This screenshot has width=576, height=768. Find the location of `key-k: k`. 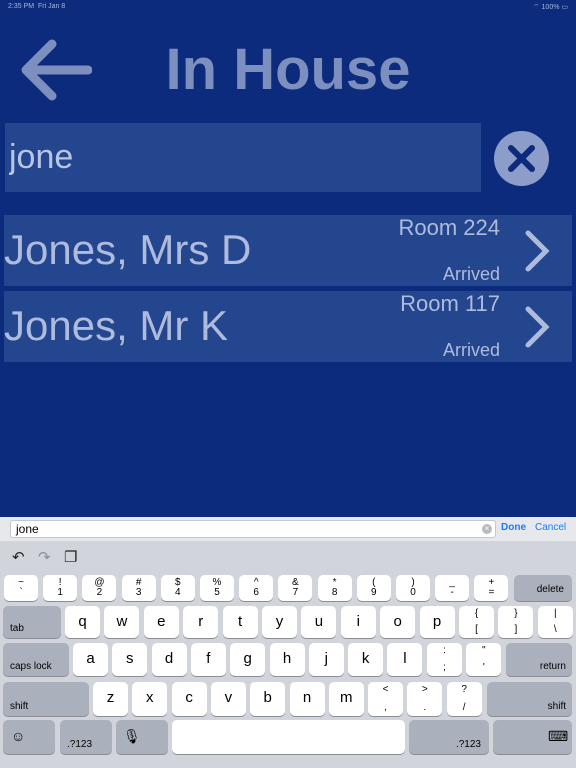

key-k: k is located at coordinates (366, 659).